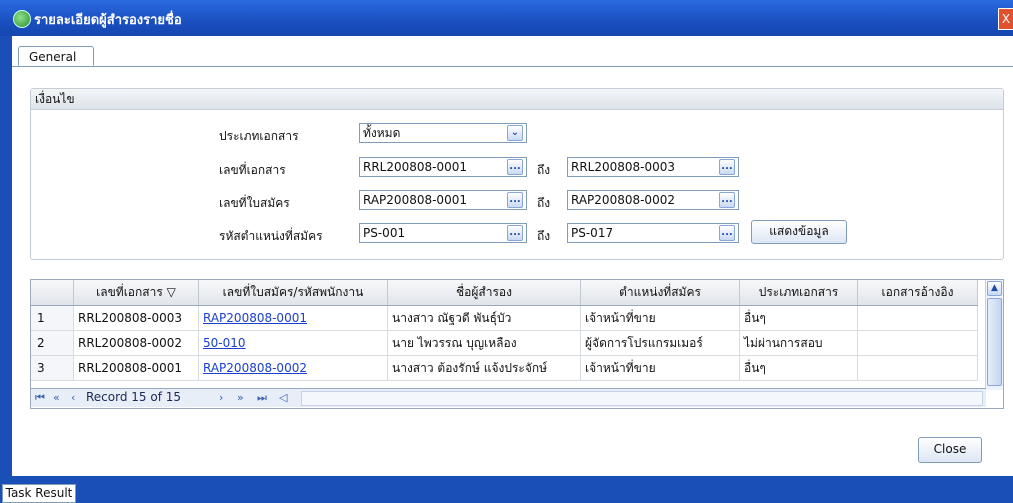 The width and height of the screenshot is (1013, 503). Describe the element at coordinates (259, 136) in the screenshot. I see `doc-type-label: ประเภทเอกสาร` at that location.